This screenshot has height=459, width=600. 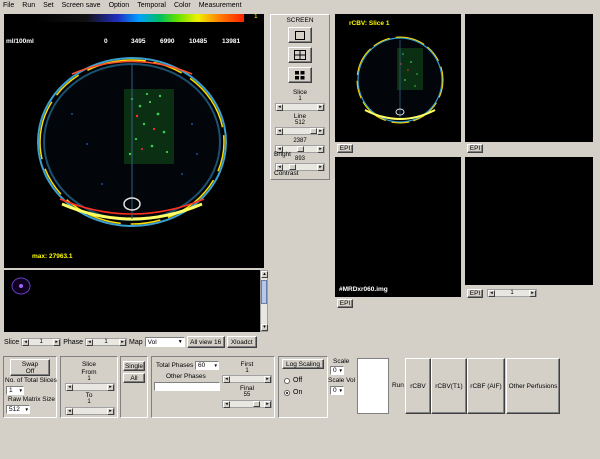 I want to click on log-on-radio: On, so click(x=293, y=392).